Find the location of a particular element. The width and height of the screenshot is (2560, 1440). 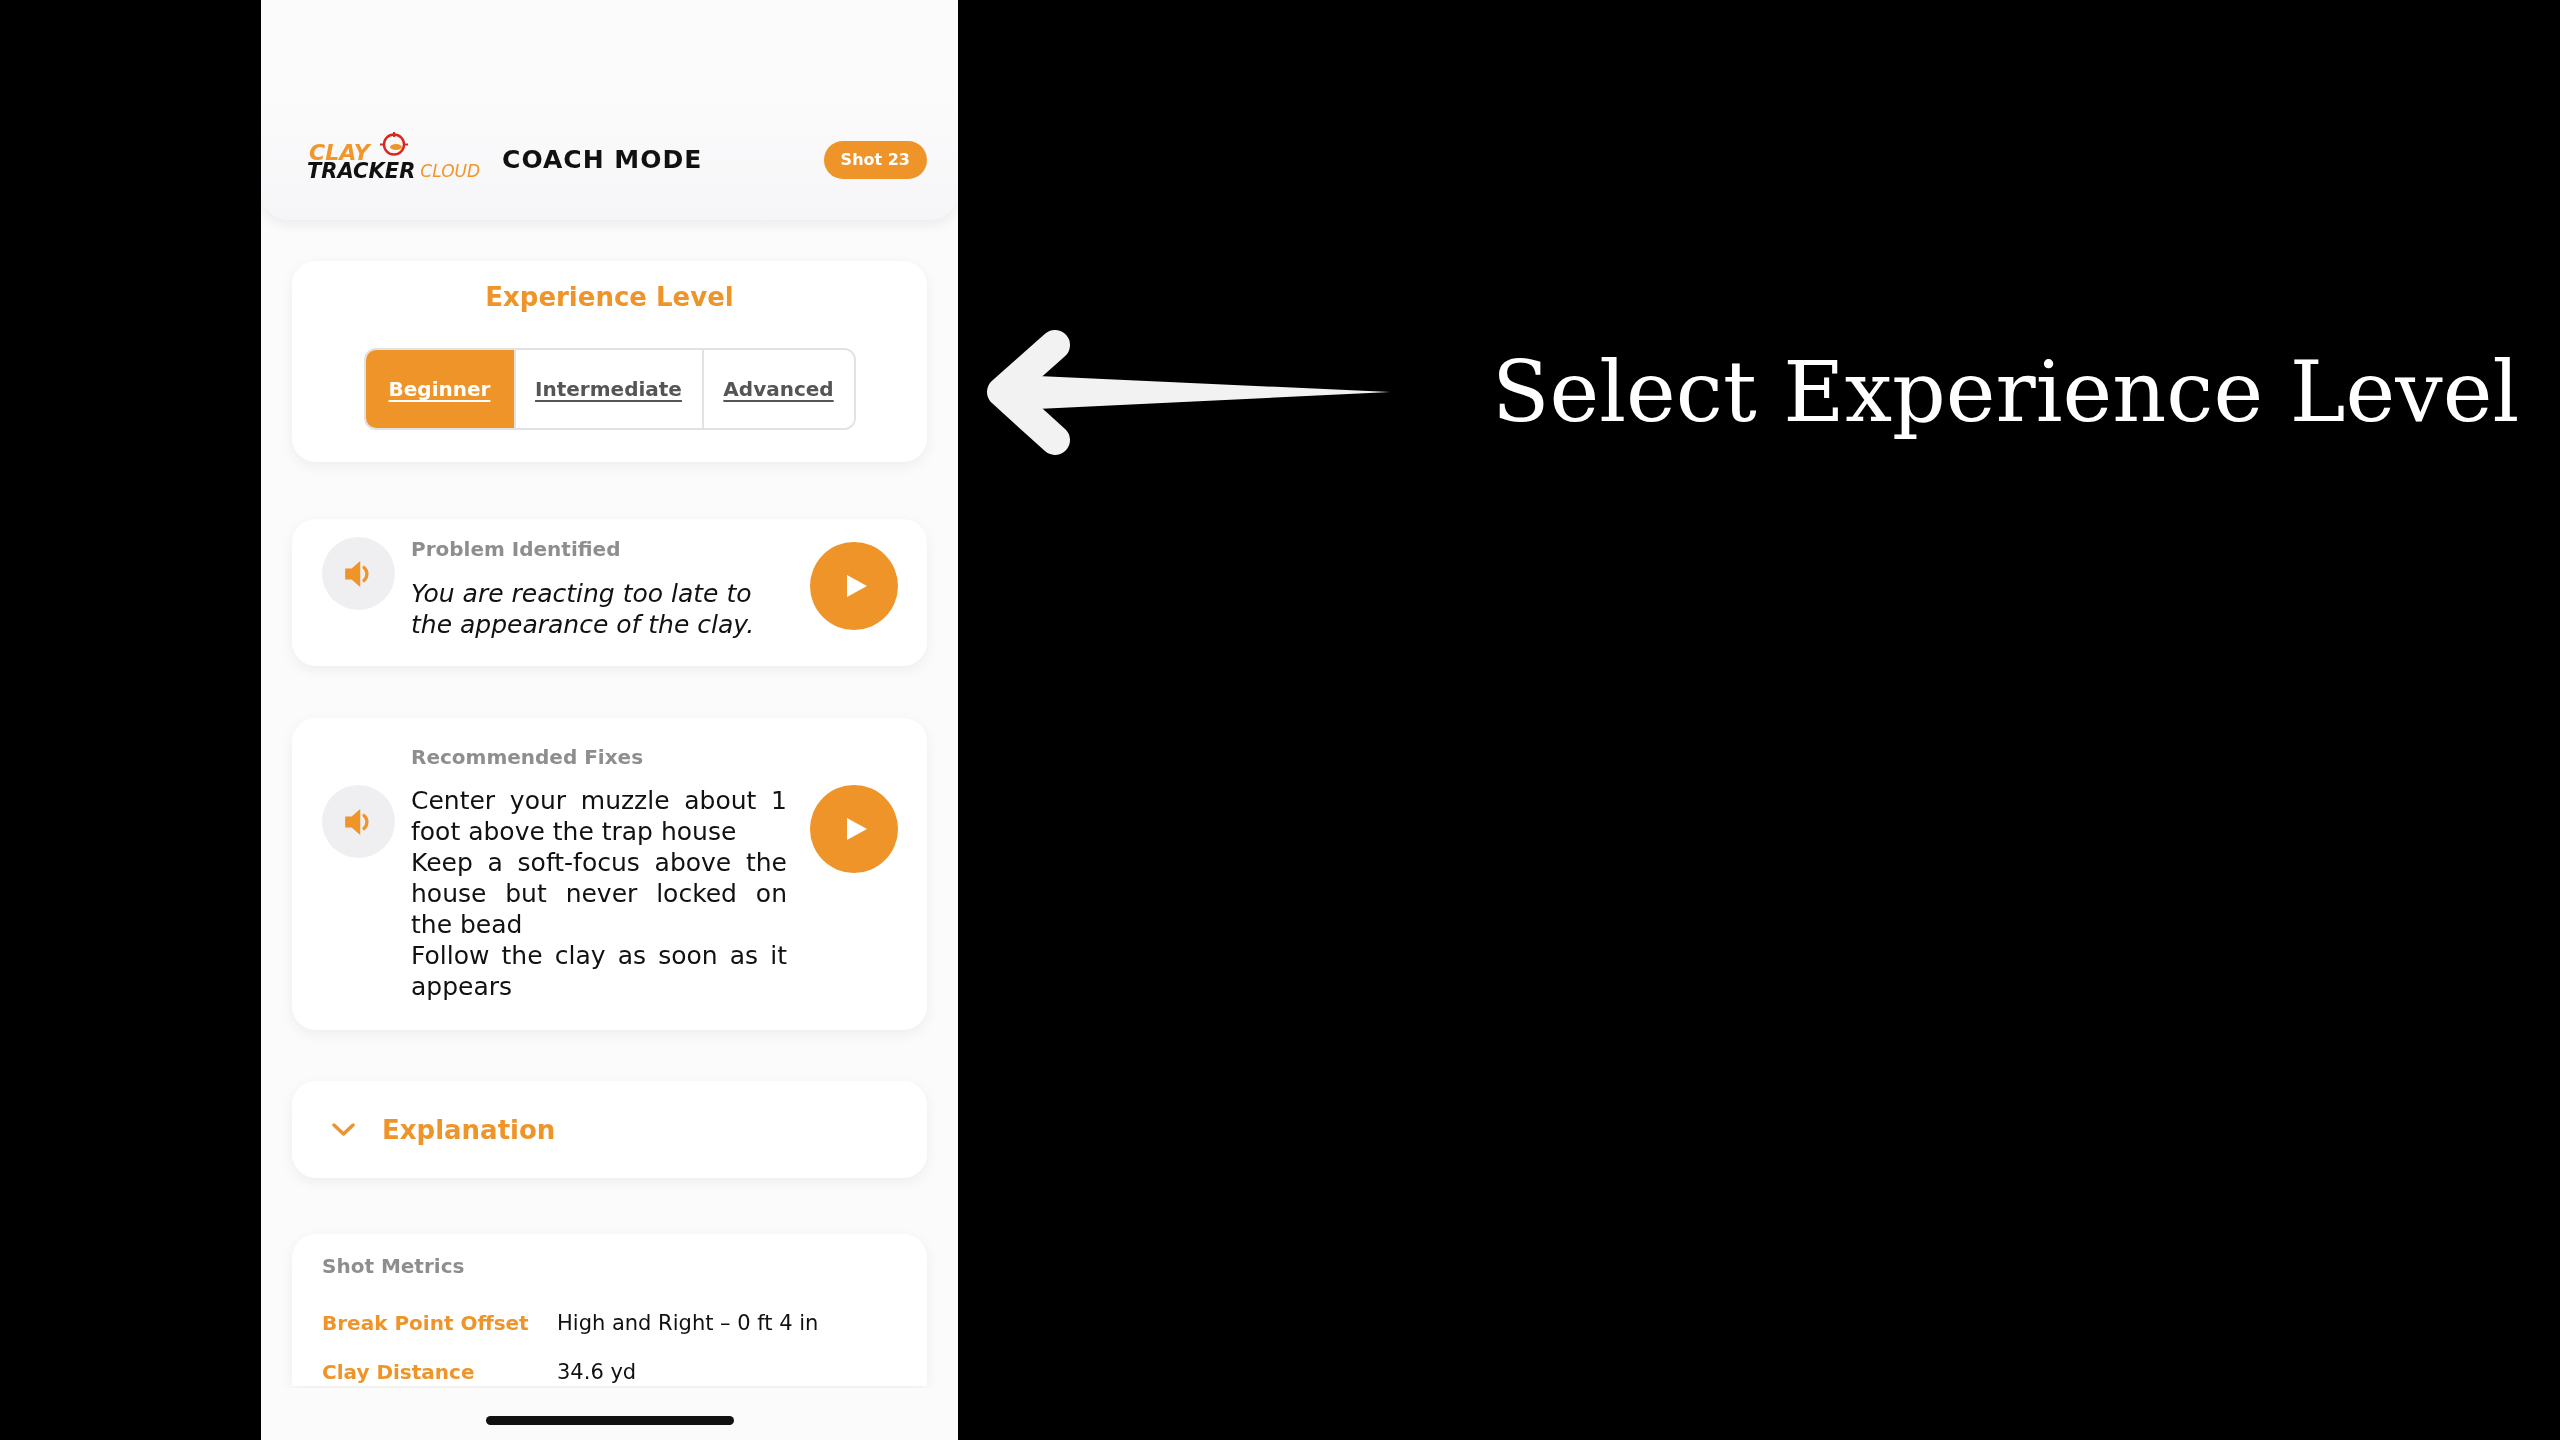

screen-title: COACH MODE is located at coordinates (602, 160).